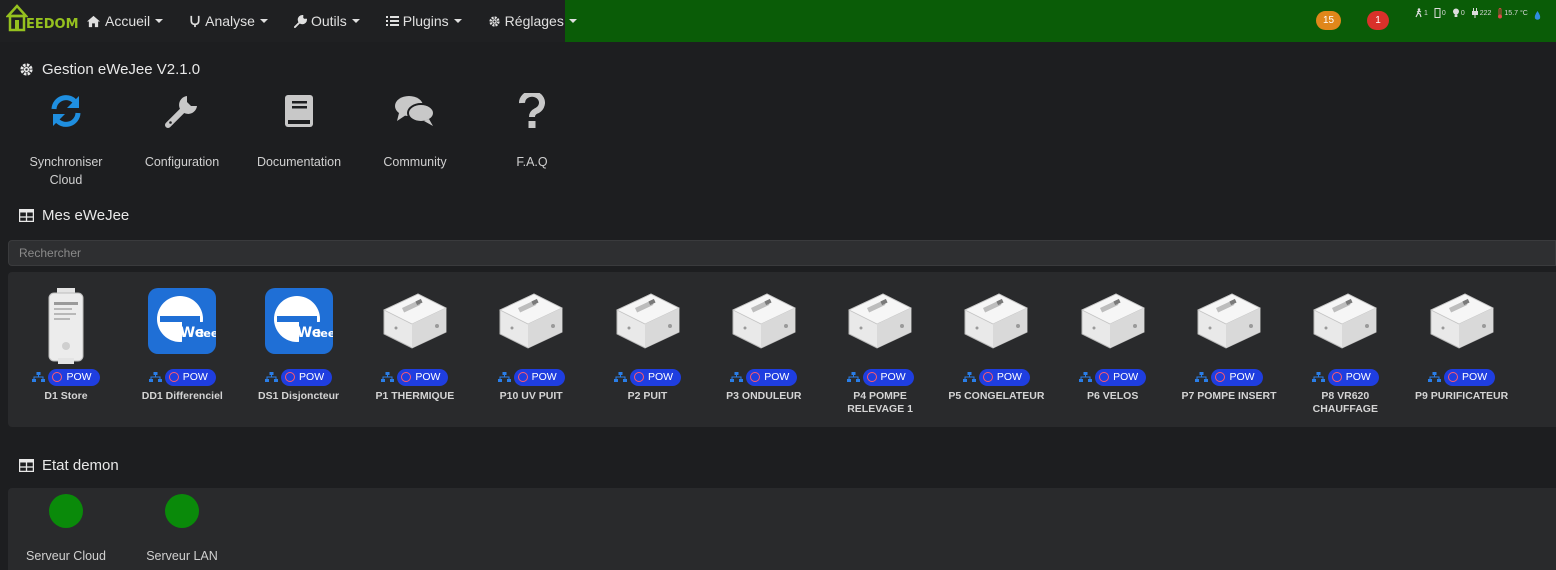 This screenshot has width=1556, height=570. I want to click on menu-plugins-label: Plugins, so click(425, 21).